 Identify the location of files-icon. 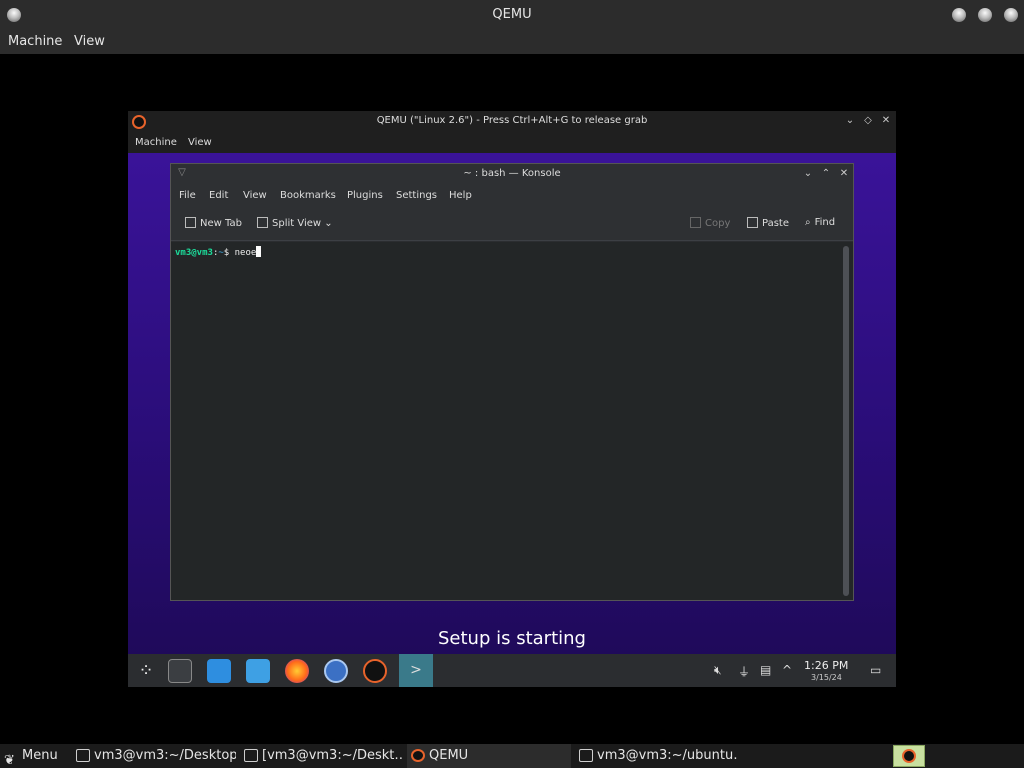
(258, 671).